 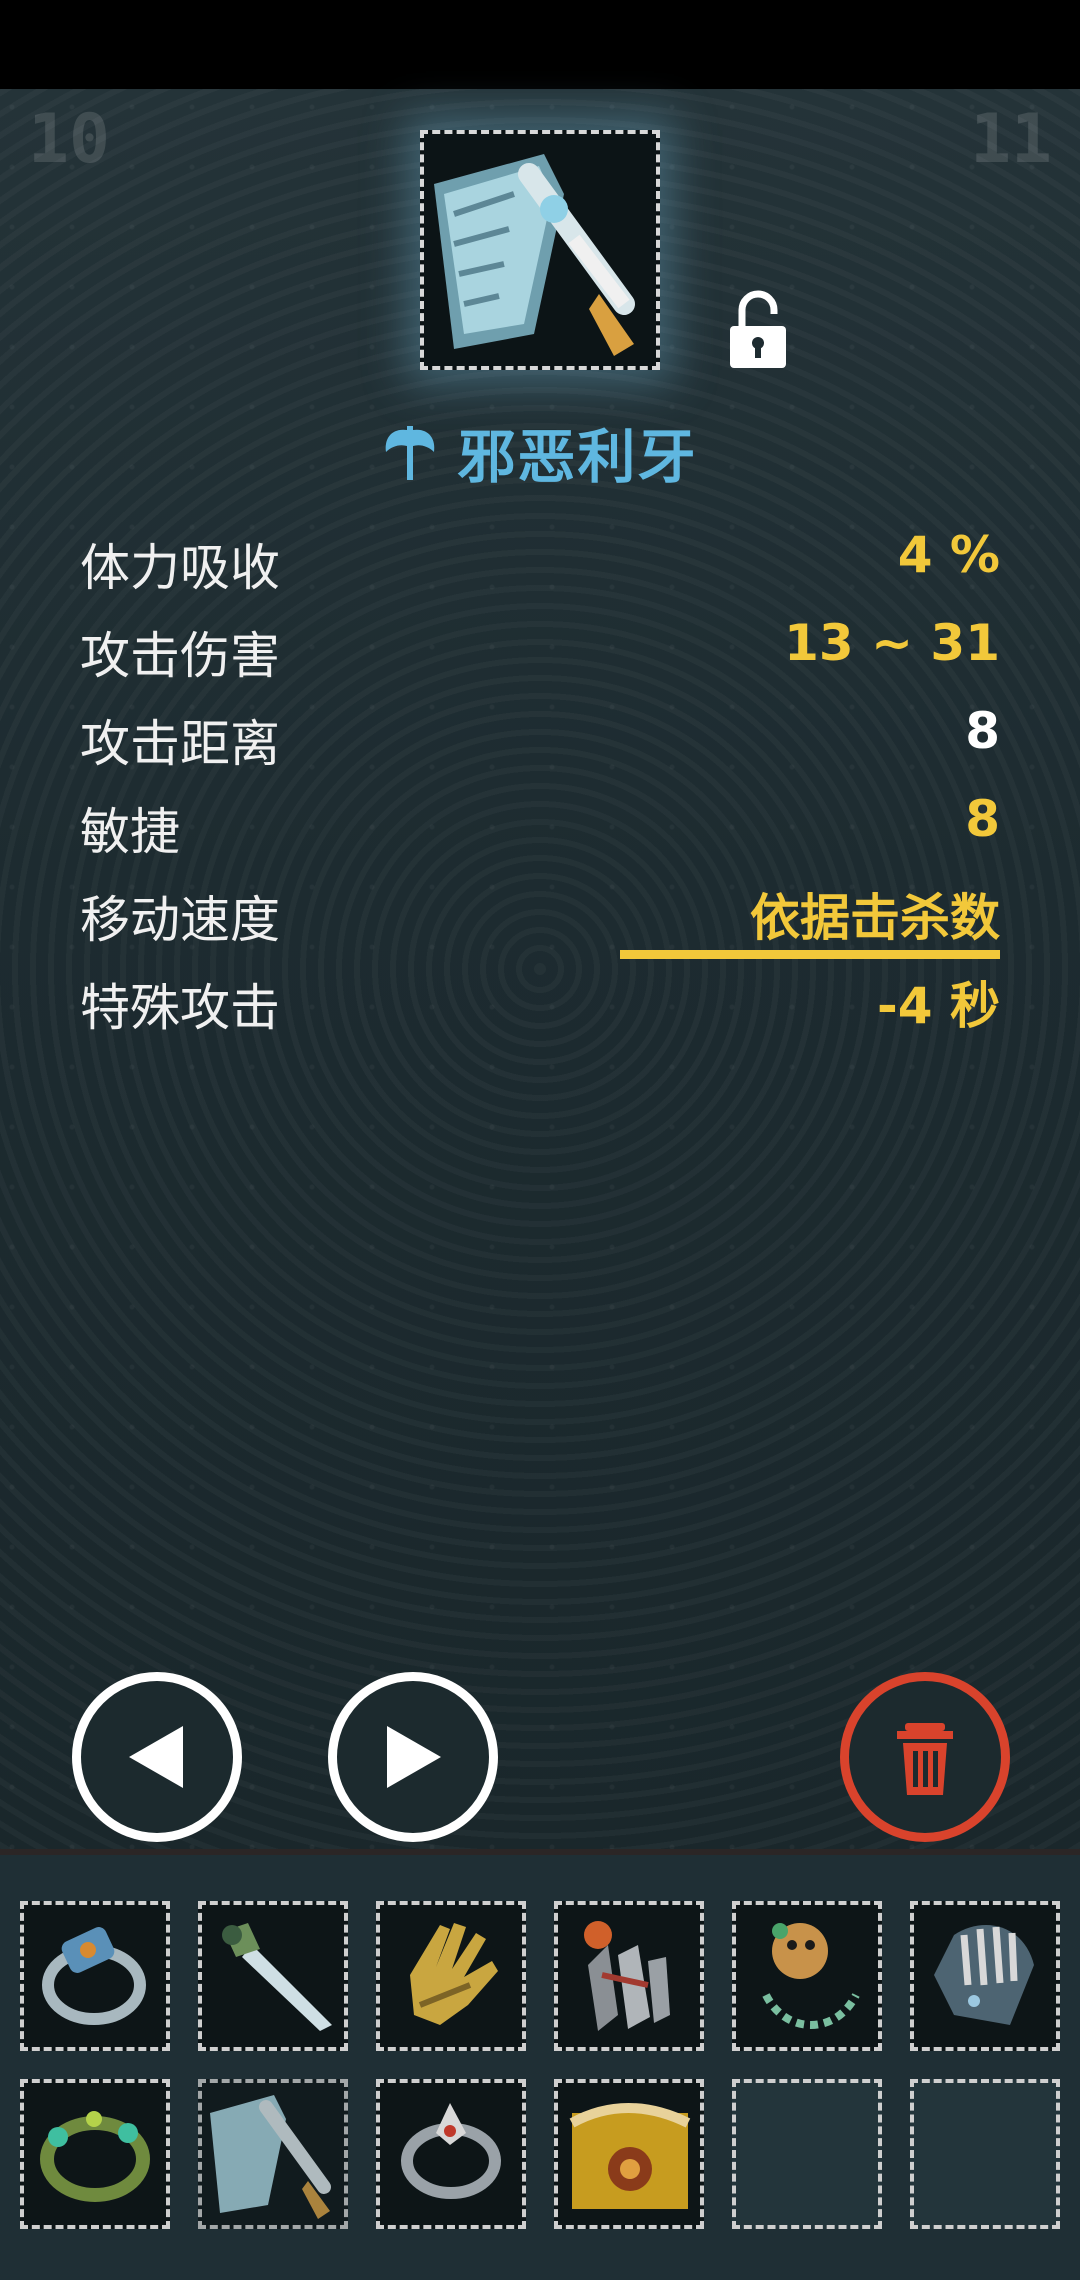 What do you see at coordinates (540, 828) in the screenshot?
I see `stat-row-agility: 敏捷 8` at bounding box center [540, 828].